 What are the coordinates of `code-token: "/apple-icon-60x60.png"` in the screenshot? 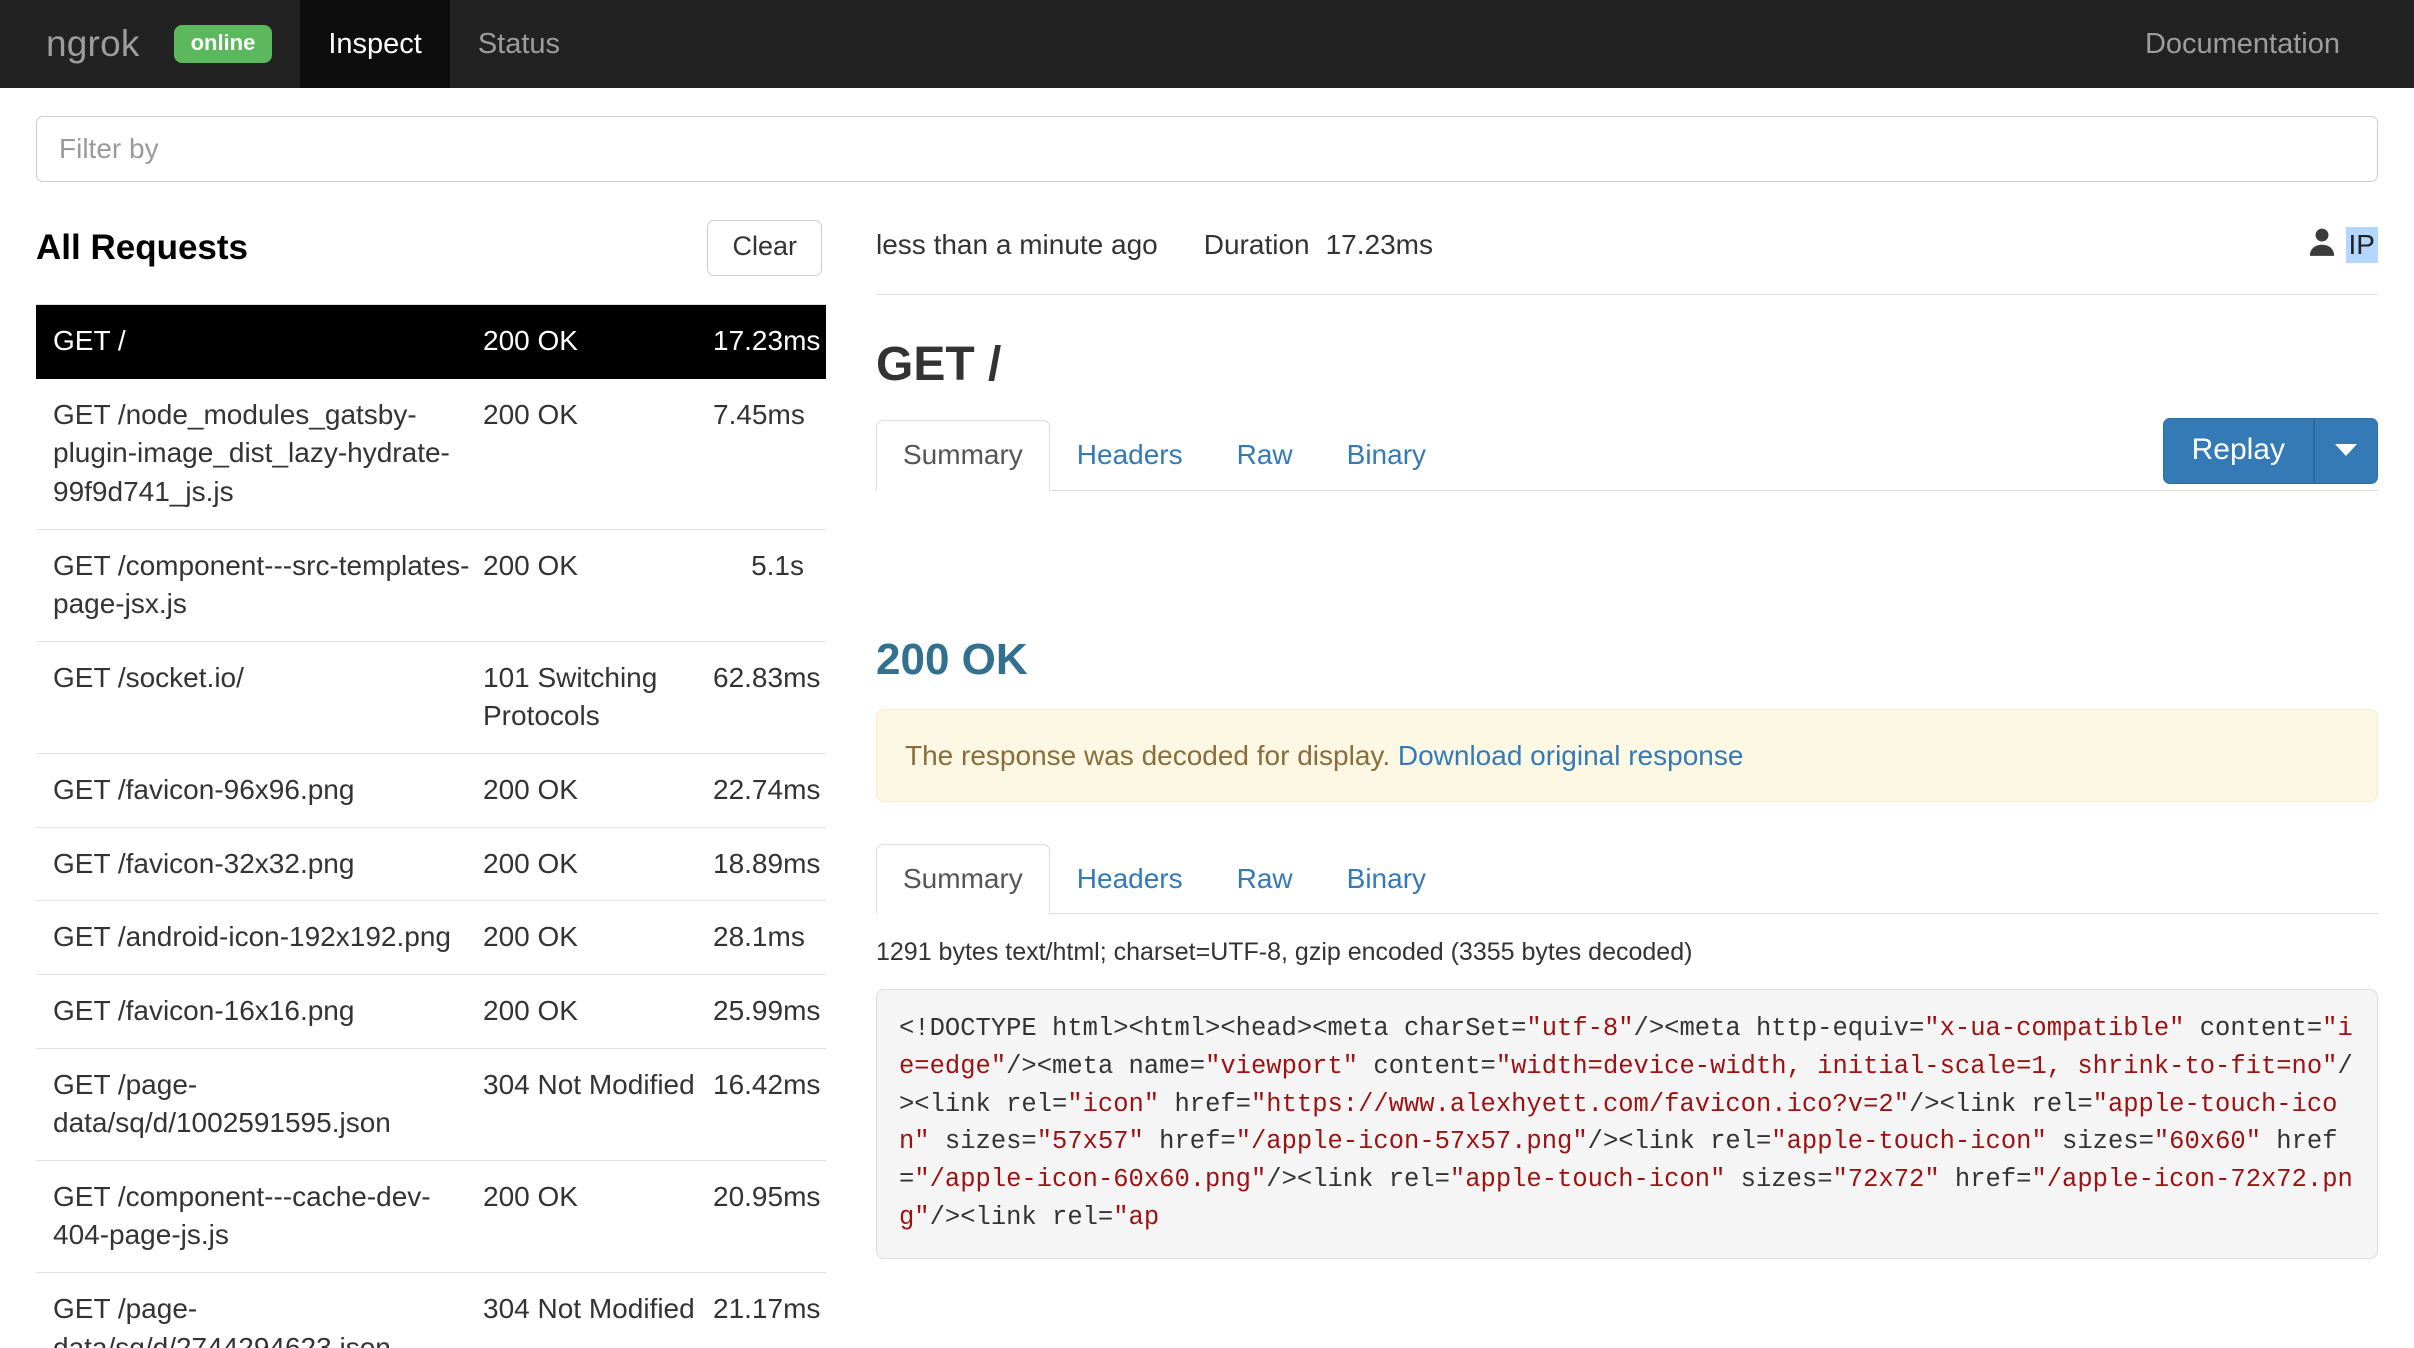 It's located at (1090, 1180).